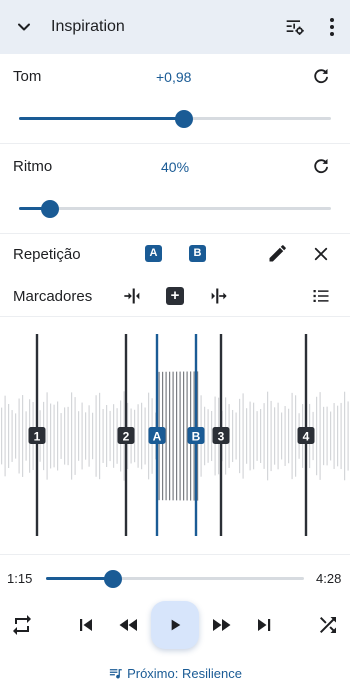  I want to click on marker-list-icon, so click(321, 296).